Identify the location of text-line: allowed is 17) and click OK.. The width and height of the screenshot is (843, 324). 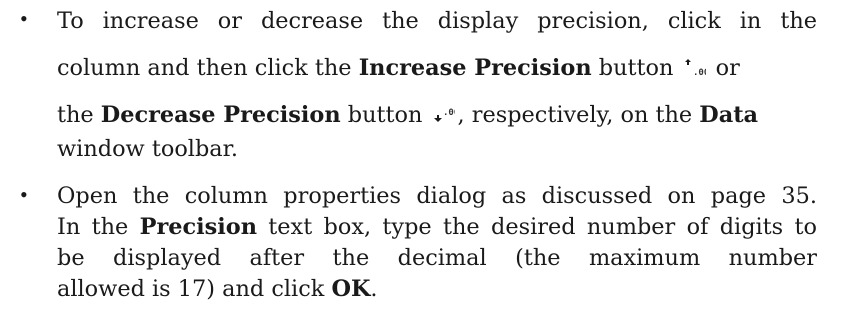
(217, 289).